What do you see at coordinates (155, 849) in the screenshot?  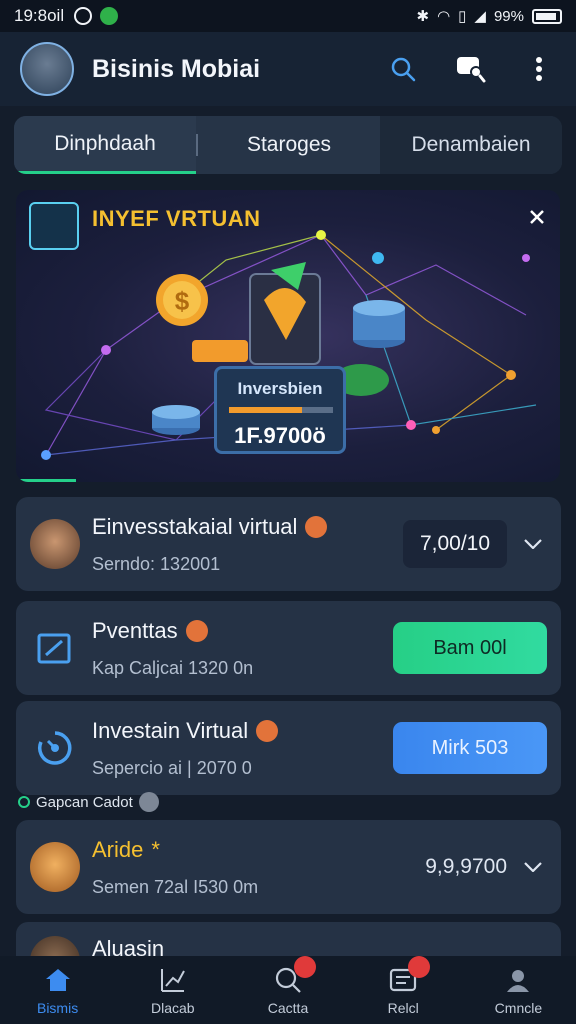 I see `card-title-mark: *` at bounding box center [155, 849].